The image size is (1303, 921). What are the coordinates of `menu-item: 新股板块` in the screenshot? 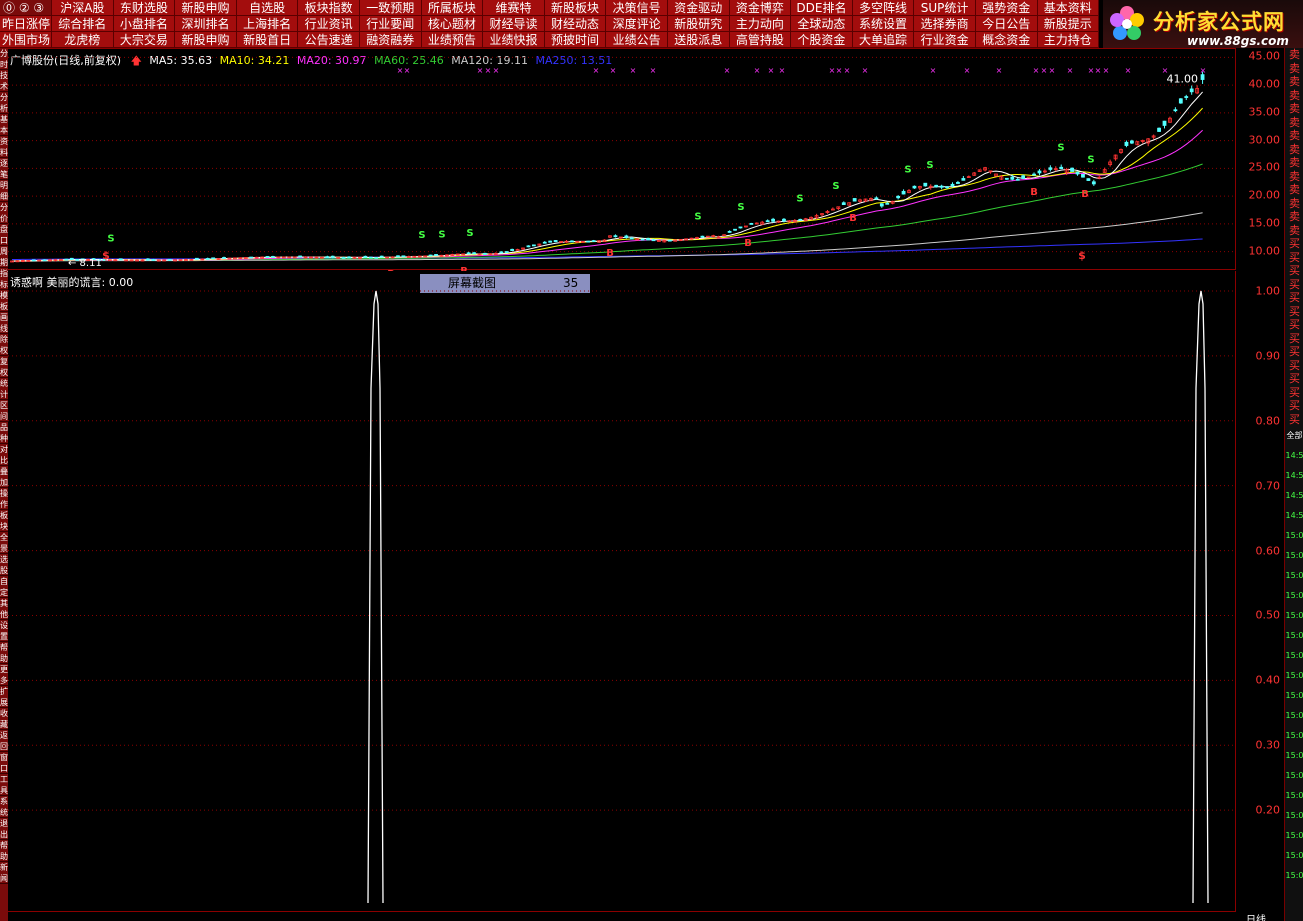 It's located at (575, 8).